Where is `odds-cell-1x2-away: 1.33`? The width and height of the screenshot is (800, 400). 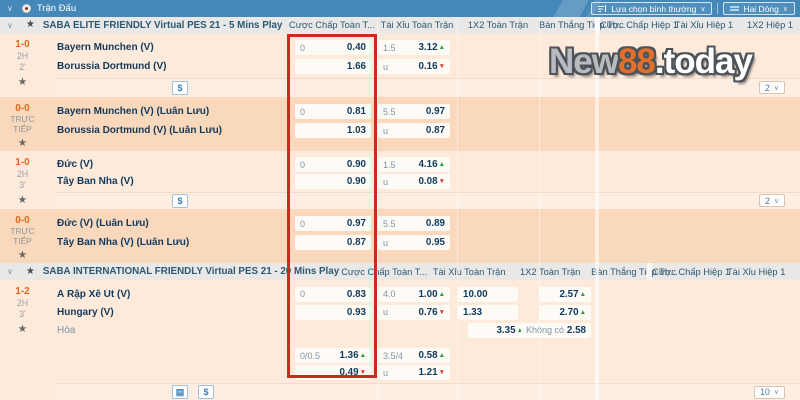
odds-cell-1x2-away: 1.33 is located at coordinates (488, 312).